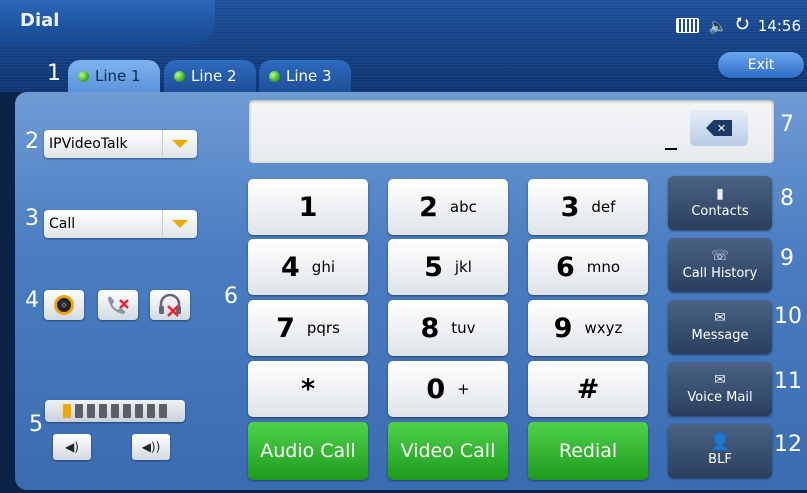 This screenshot has height=493, width=807. I want to click on redial-button: Redial, so click(588, 451).